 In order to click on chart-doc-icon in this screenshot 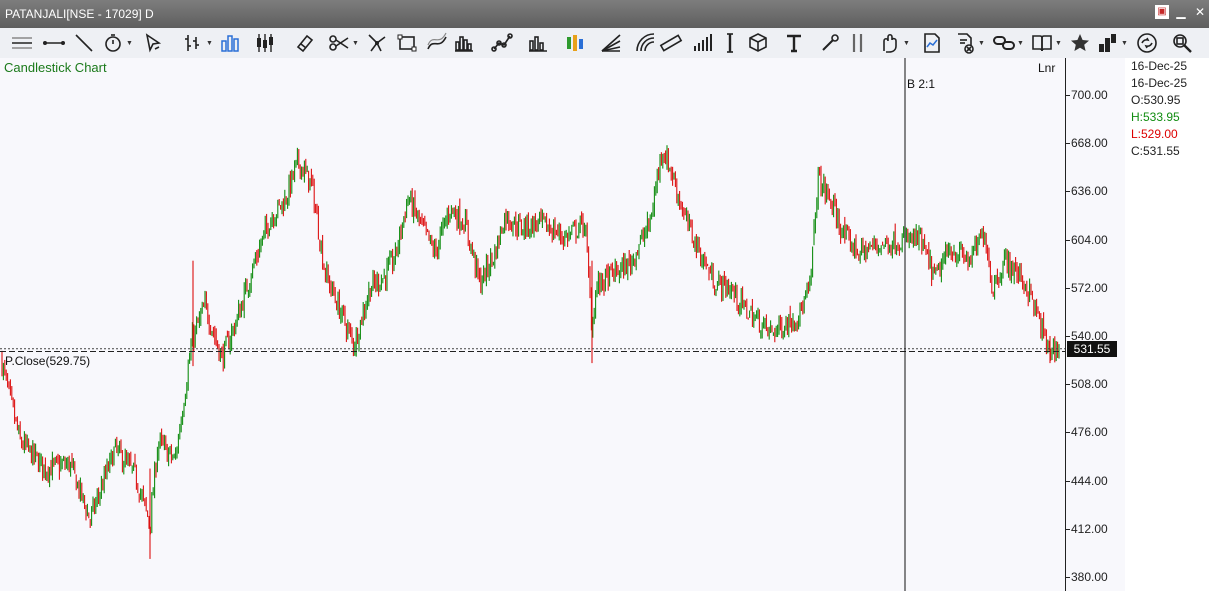, I will do `click(932, 43)`.